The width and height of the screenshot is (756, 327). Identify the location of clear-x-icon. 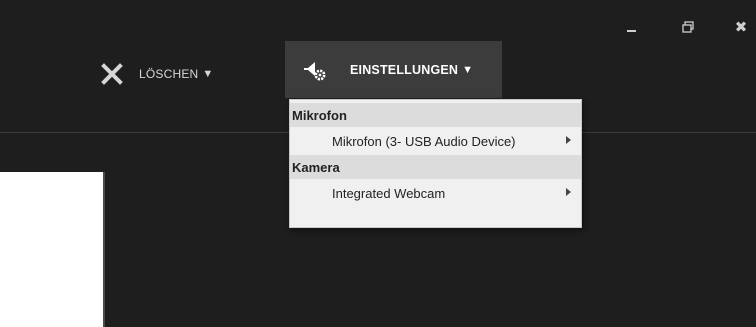
(112, 74).